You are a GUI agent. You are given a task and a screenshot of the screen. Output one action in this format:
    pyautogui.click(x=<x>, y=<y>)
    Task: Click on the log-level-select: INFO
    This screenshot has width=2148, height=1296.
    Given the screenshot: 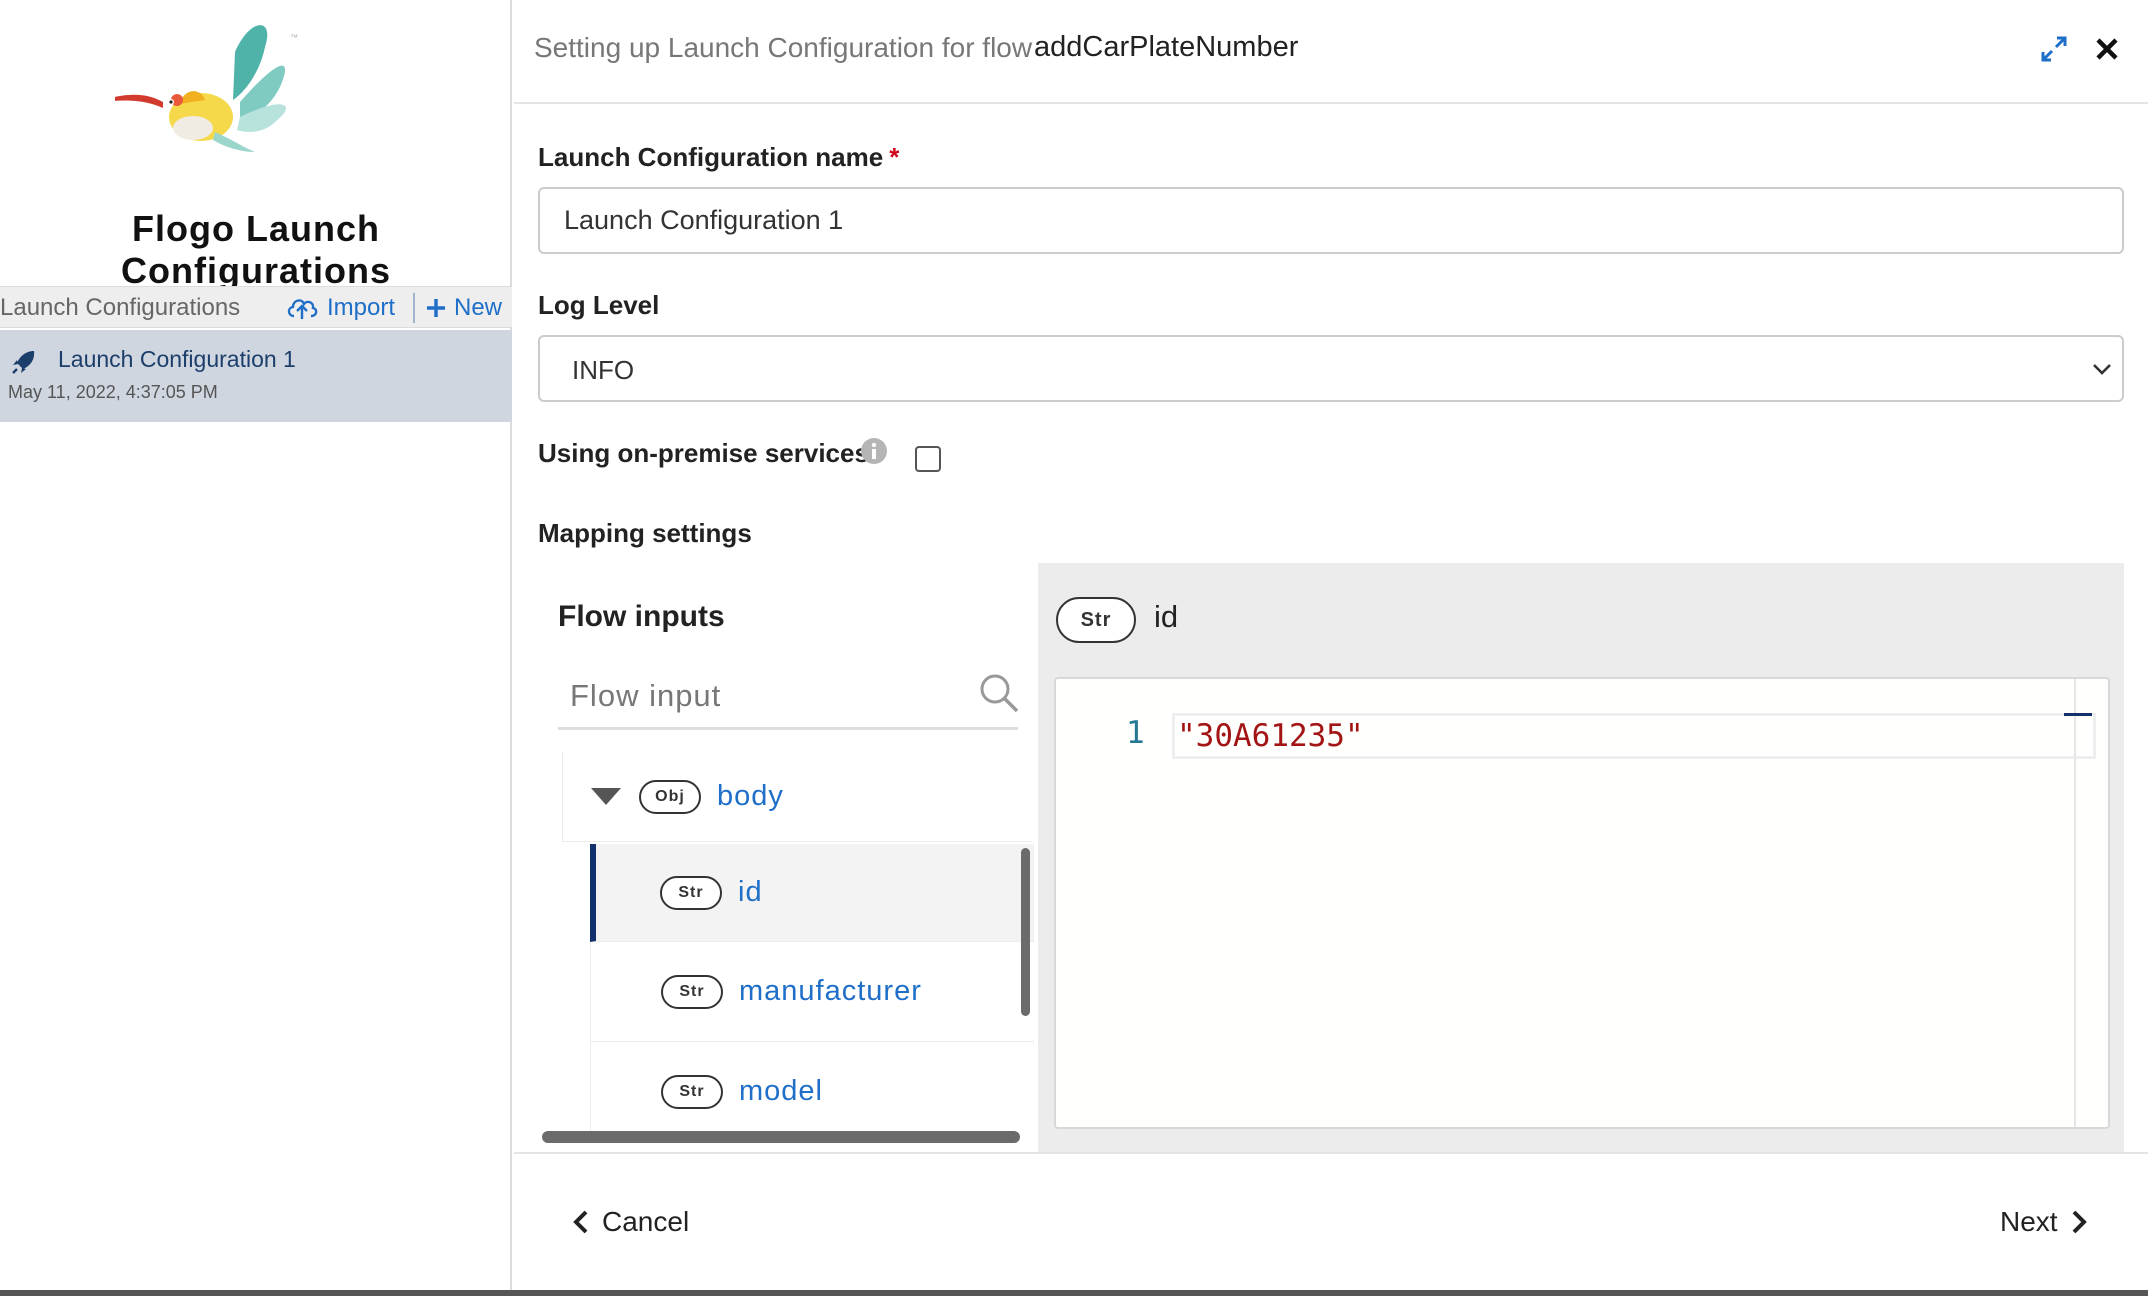 What is the action you would take?
    pyautogui.click(x=1331, y=368)
    